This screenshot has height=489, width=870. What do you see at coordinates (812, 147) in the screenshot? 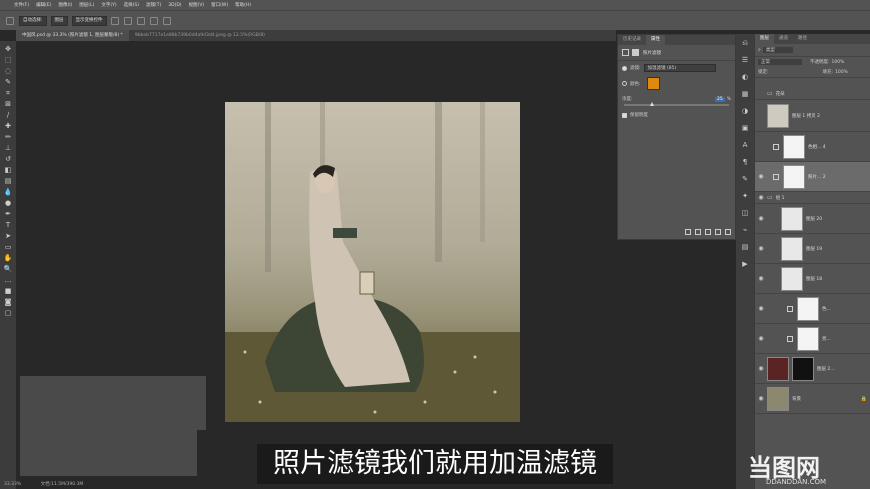
I see `layer-row: 色相... 4` at bounding box center [812, 147].